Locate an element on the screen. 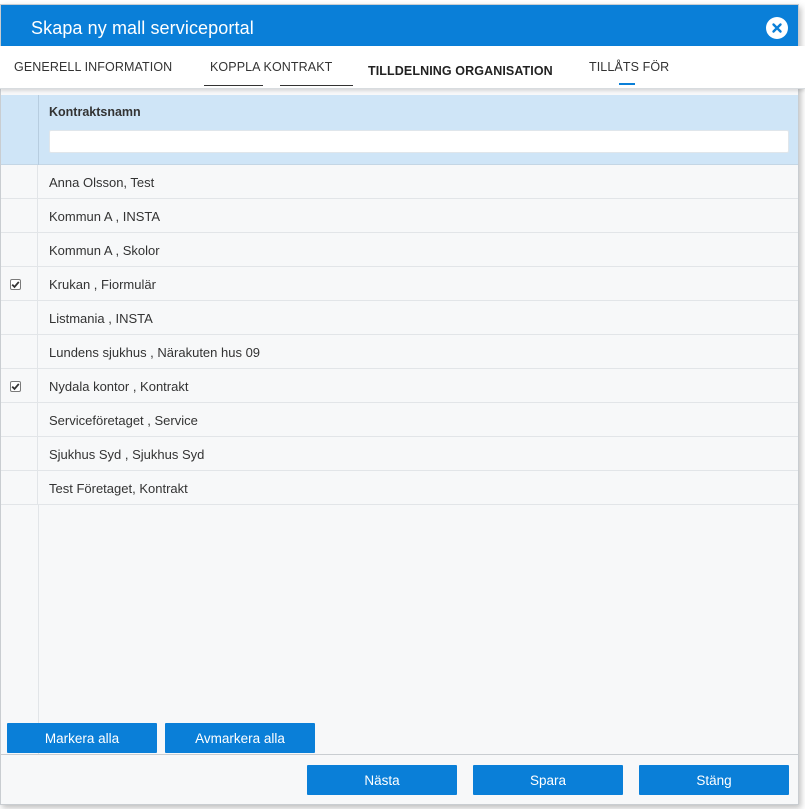 This screenshot has height=809, width=805. table-row: Kommun A , Skolor is located at coordinates (399, 250).